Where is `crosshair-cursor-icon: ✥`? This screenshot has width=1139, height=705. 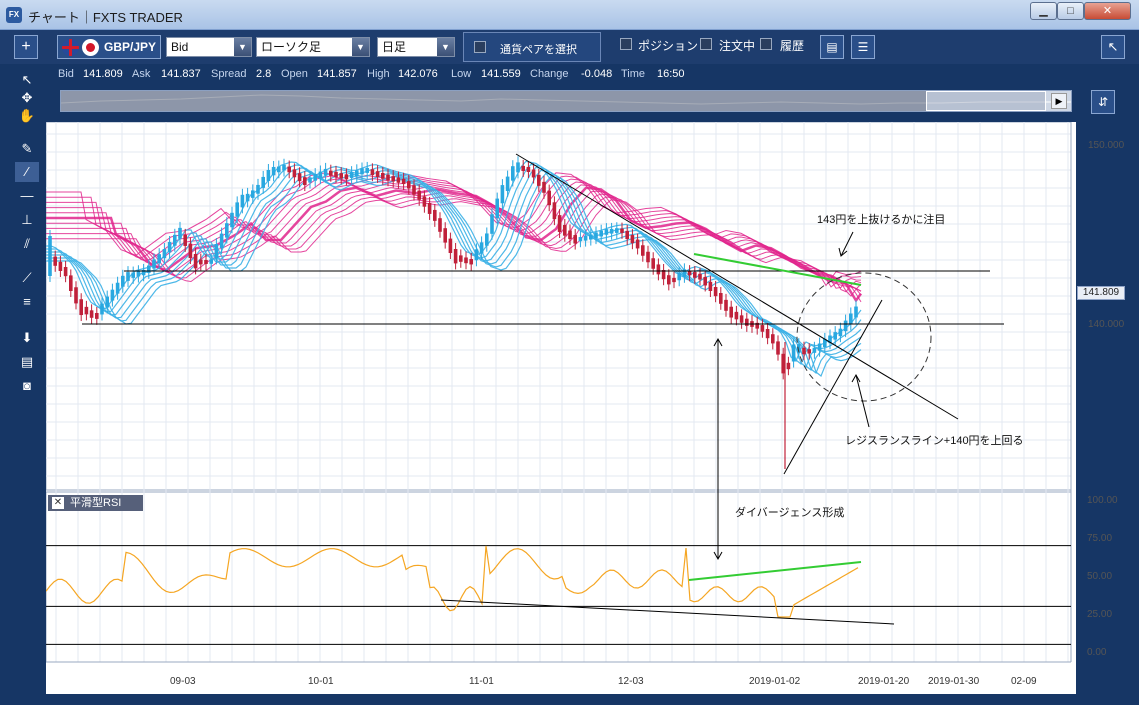 crosshair-cursor-icon: ✥ is located at coordinates (27, 98).